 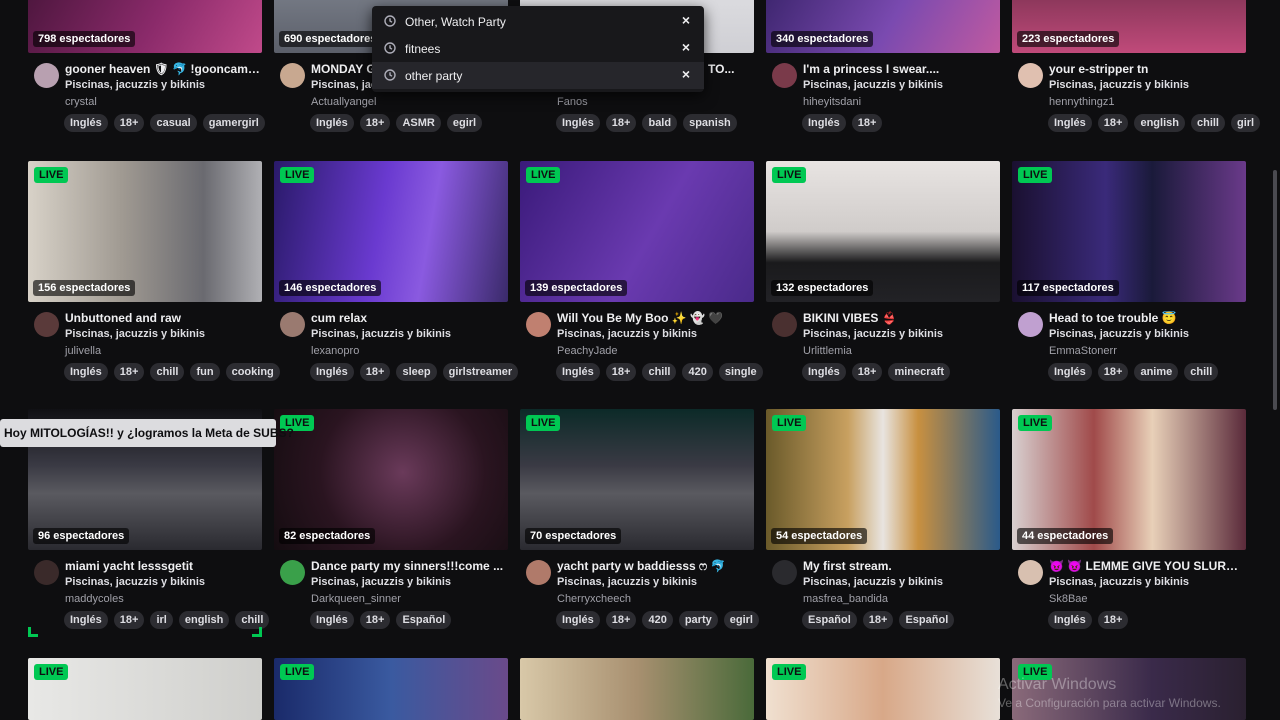 What do you see at coordinates (710, 123) in the screenshot?
I see `tag: spanish` at bounding box center [710, 123].